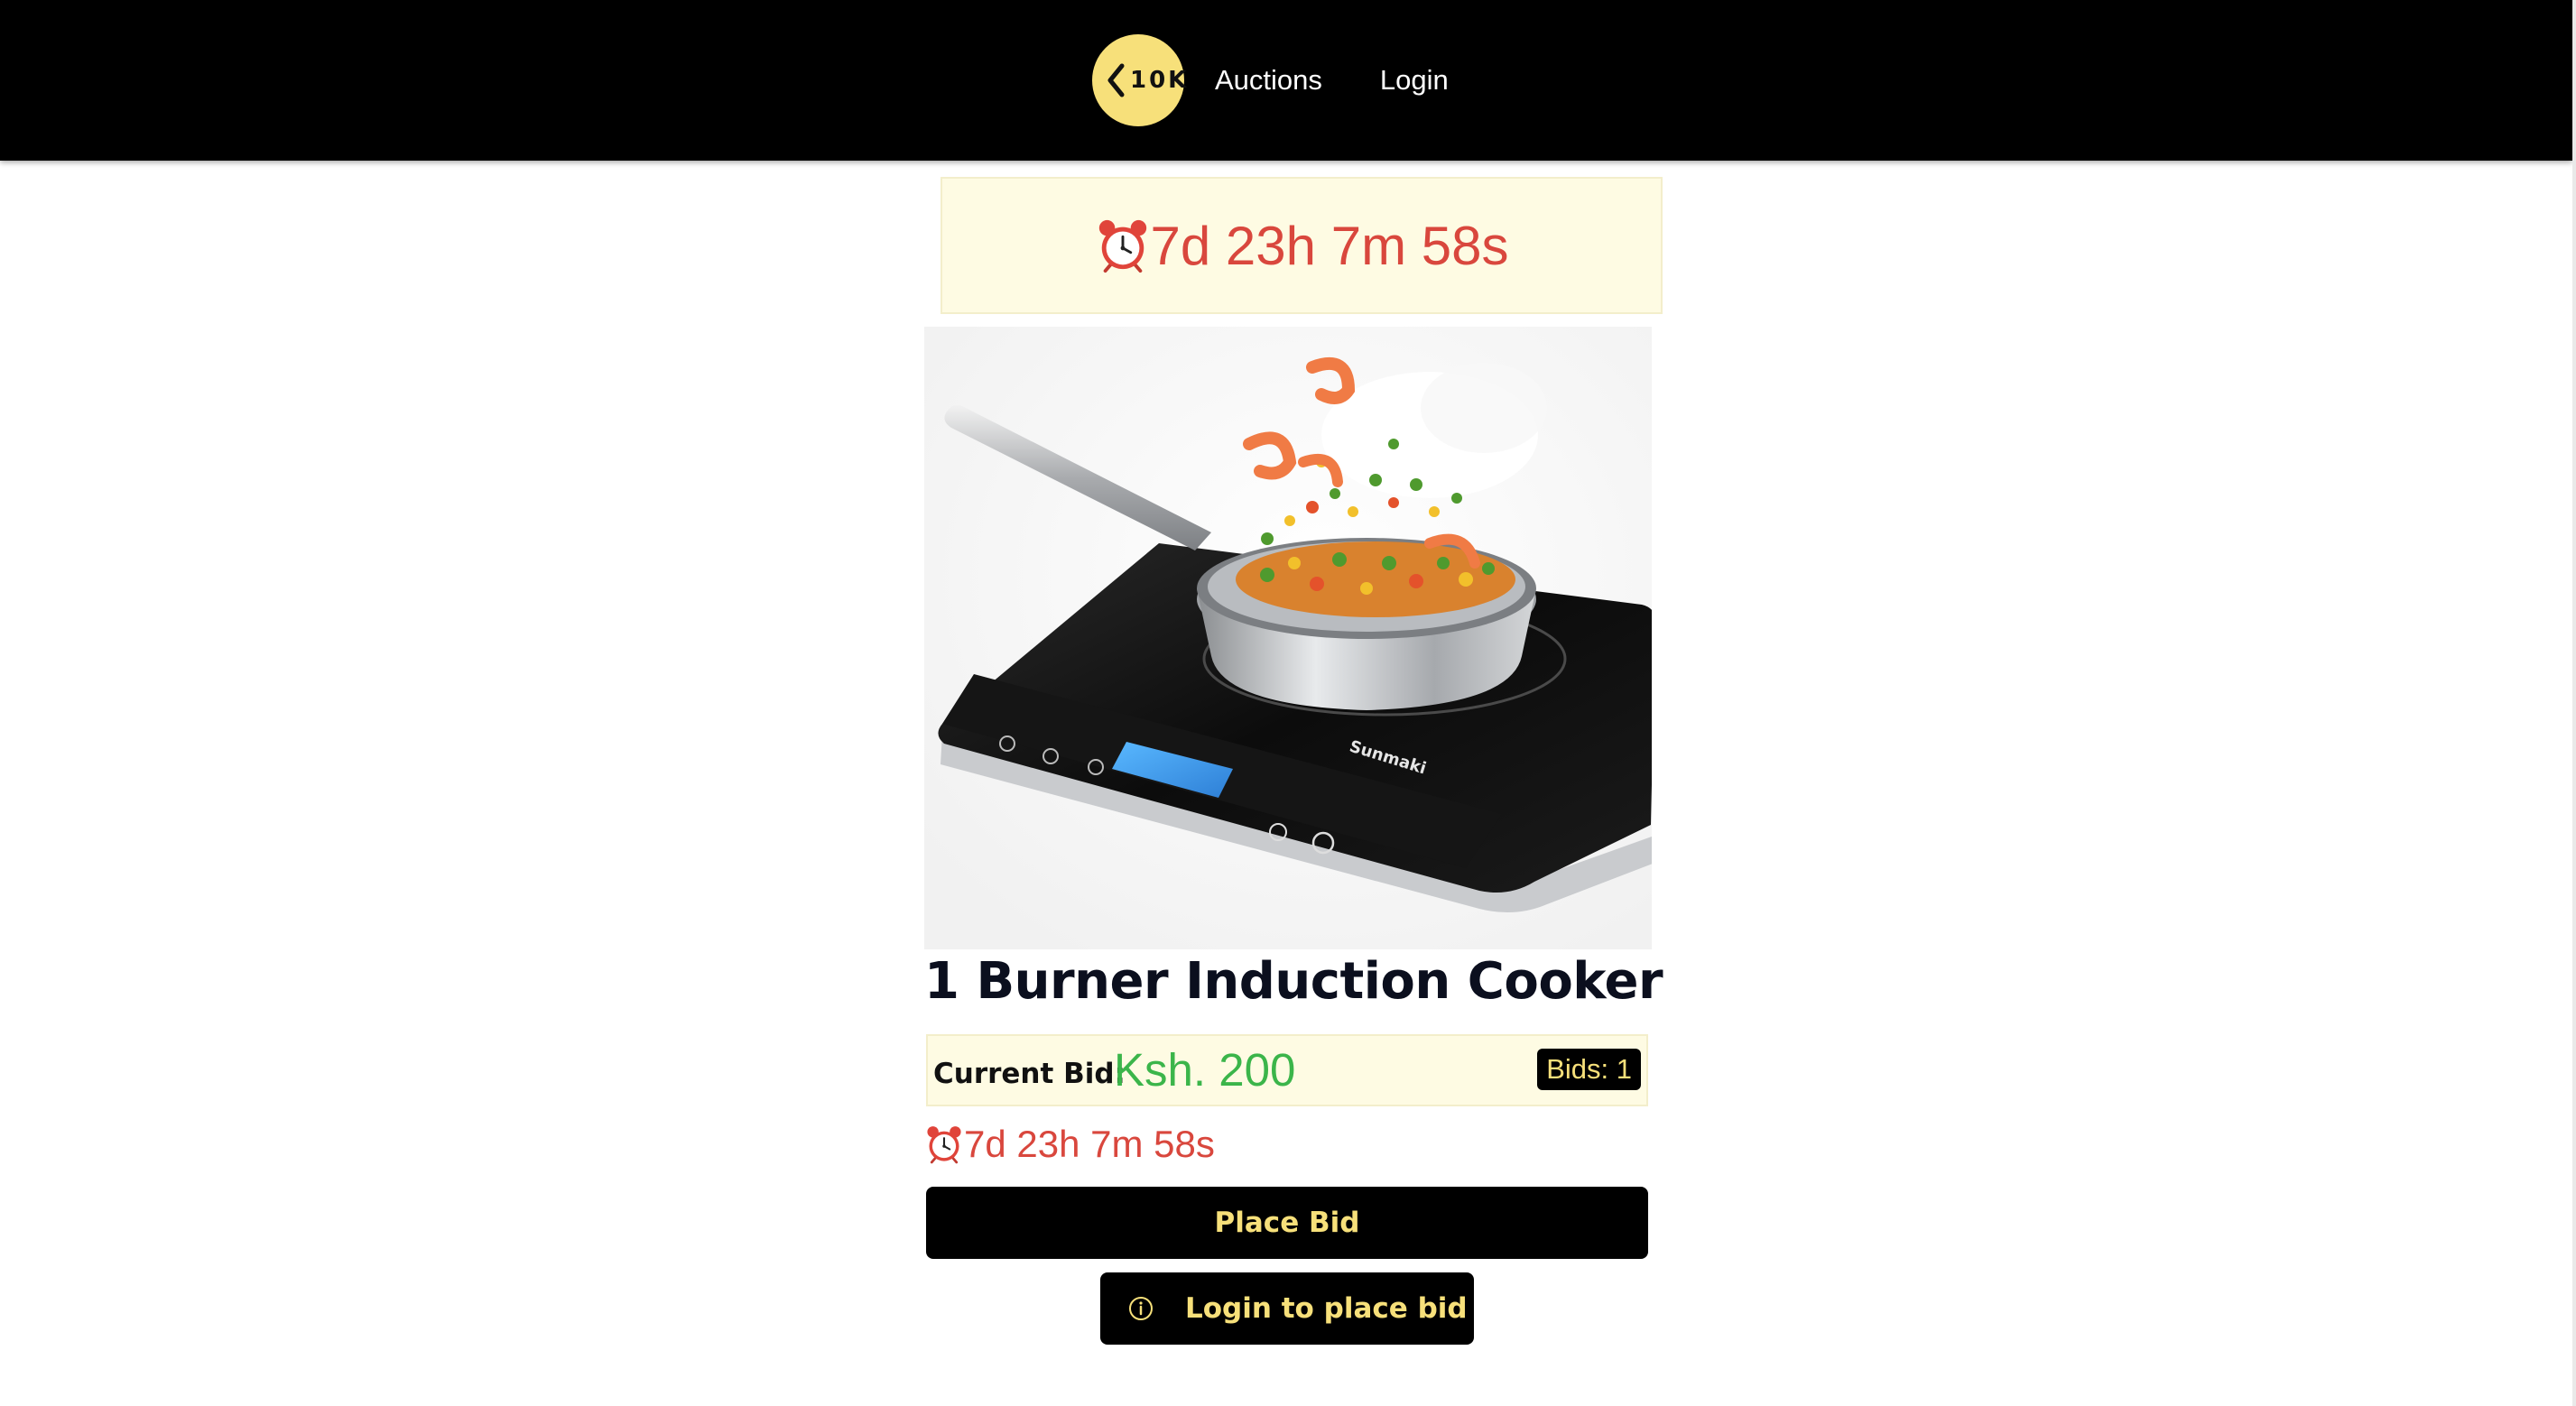 The width and height of the screenshot is (2576, 1406). Describe the element at coordinates (1327, 1308) in the screenshot. I see `login-to-bid-label: Login to place bid` at that location.